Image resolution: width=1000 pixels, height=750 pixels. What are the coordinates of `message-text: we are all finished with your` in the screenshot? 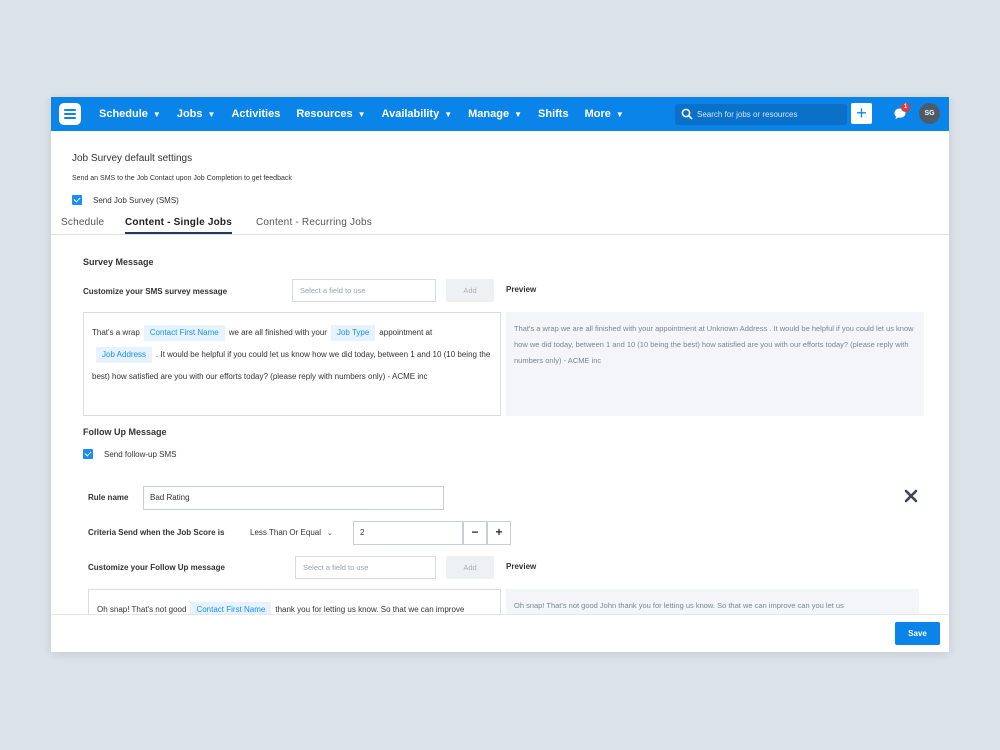 It's located at (277, 332).